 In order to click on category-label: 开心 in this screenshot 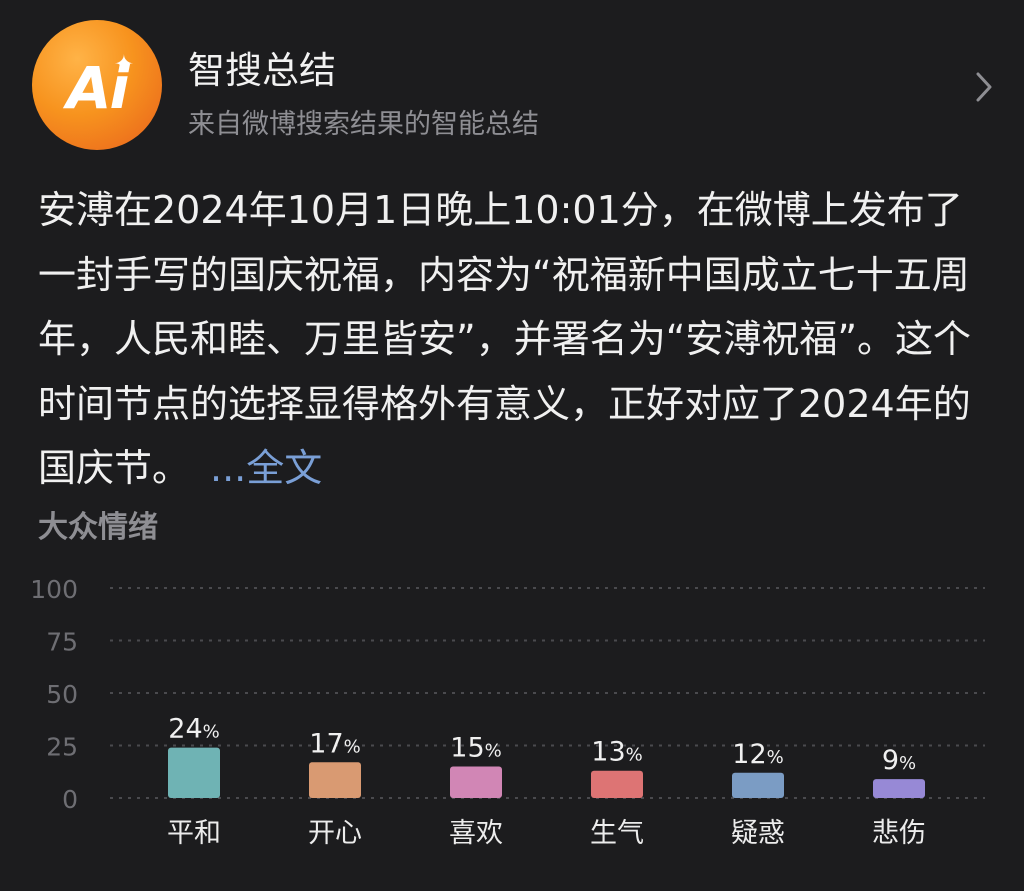, I will do `click(335, 833)`.